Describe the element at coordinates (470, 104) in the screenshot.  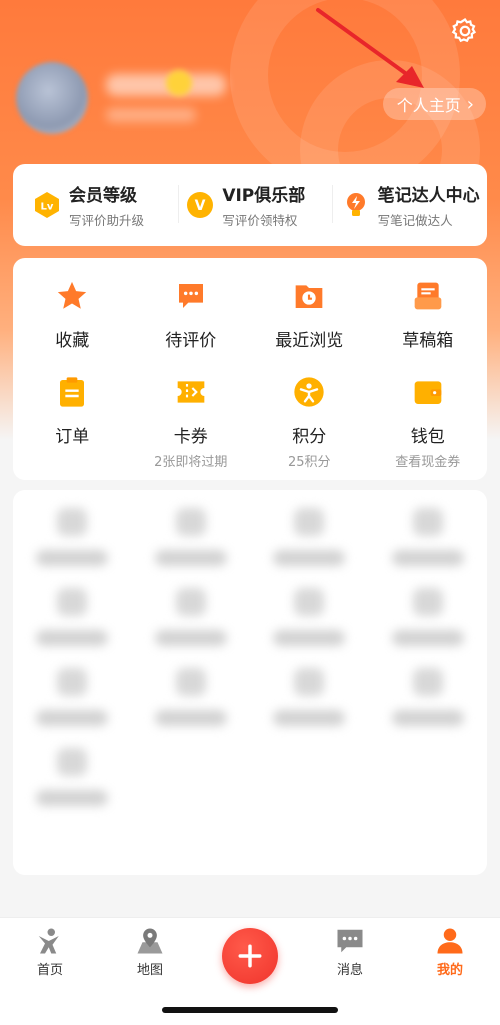
I see `chevron-right-icon: ›` at that location.